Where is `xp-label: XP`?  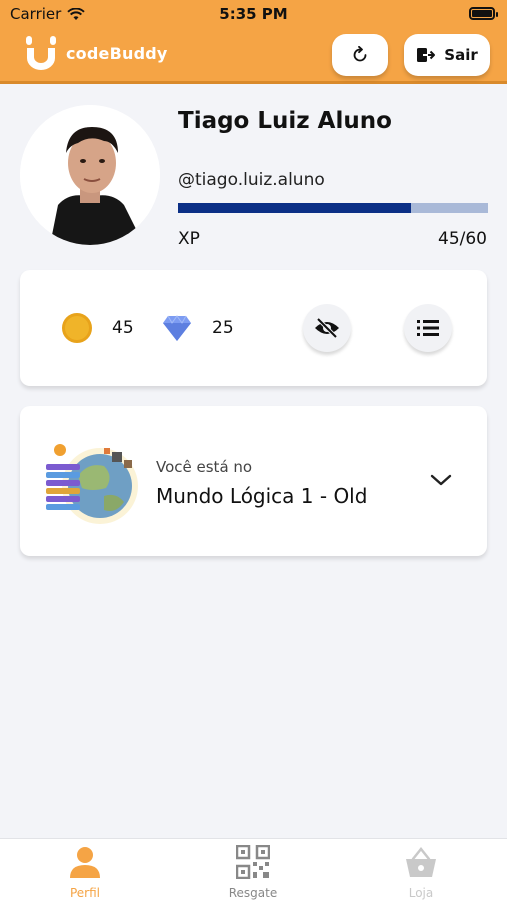
xp-label: XP is located at coordinates (189, 239).